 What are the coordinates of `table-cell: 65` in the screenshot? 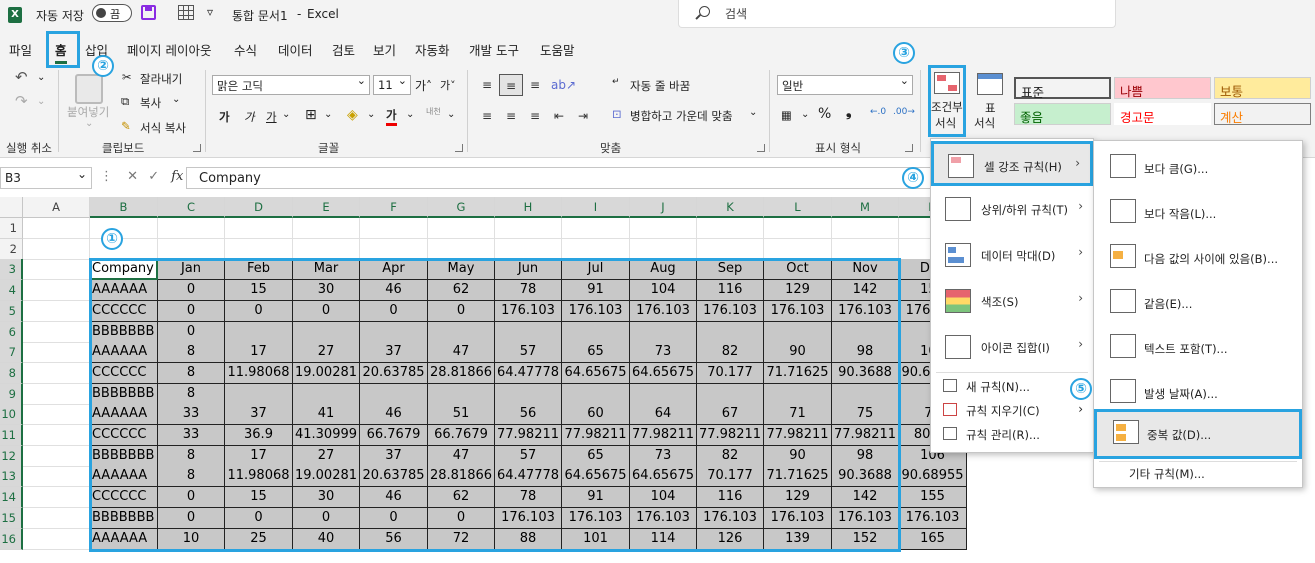 It's located at (596, 353).